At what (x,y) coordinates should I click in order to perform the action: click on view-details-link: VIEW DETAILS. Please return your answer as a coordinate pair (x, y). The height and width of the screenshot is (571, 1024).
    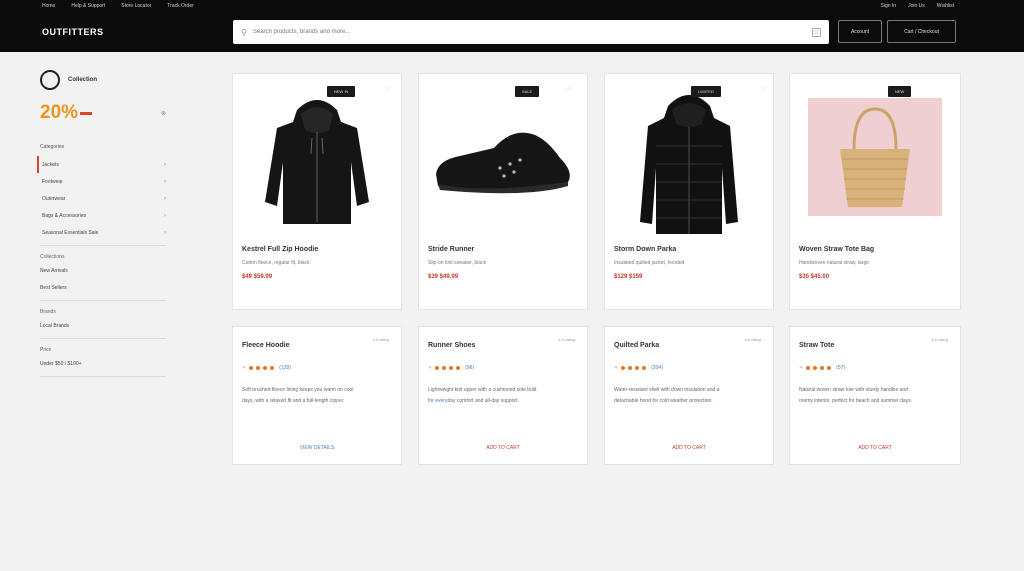
    Looking at the image, I should click on (317, 448).